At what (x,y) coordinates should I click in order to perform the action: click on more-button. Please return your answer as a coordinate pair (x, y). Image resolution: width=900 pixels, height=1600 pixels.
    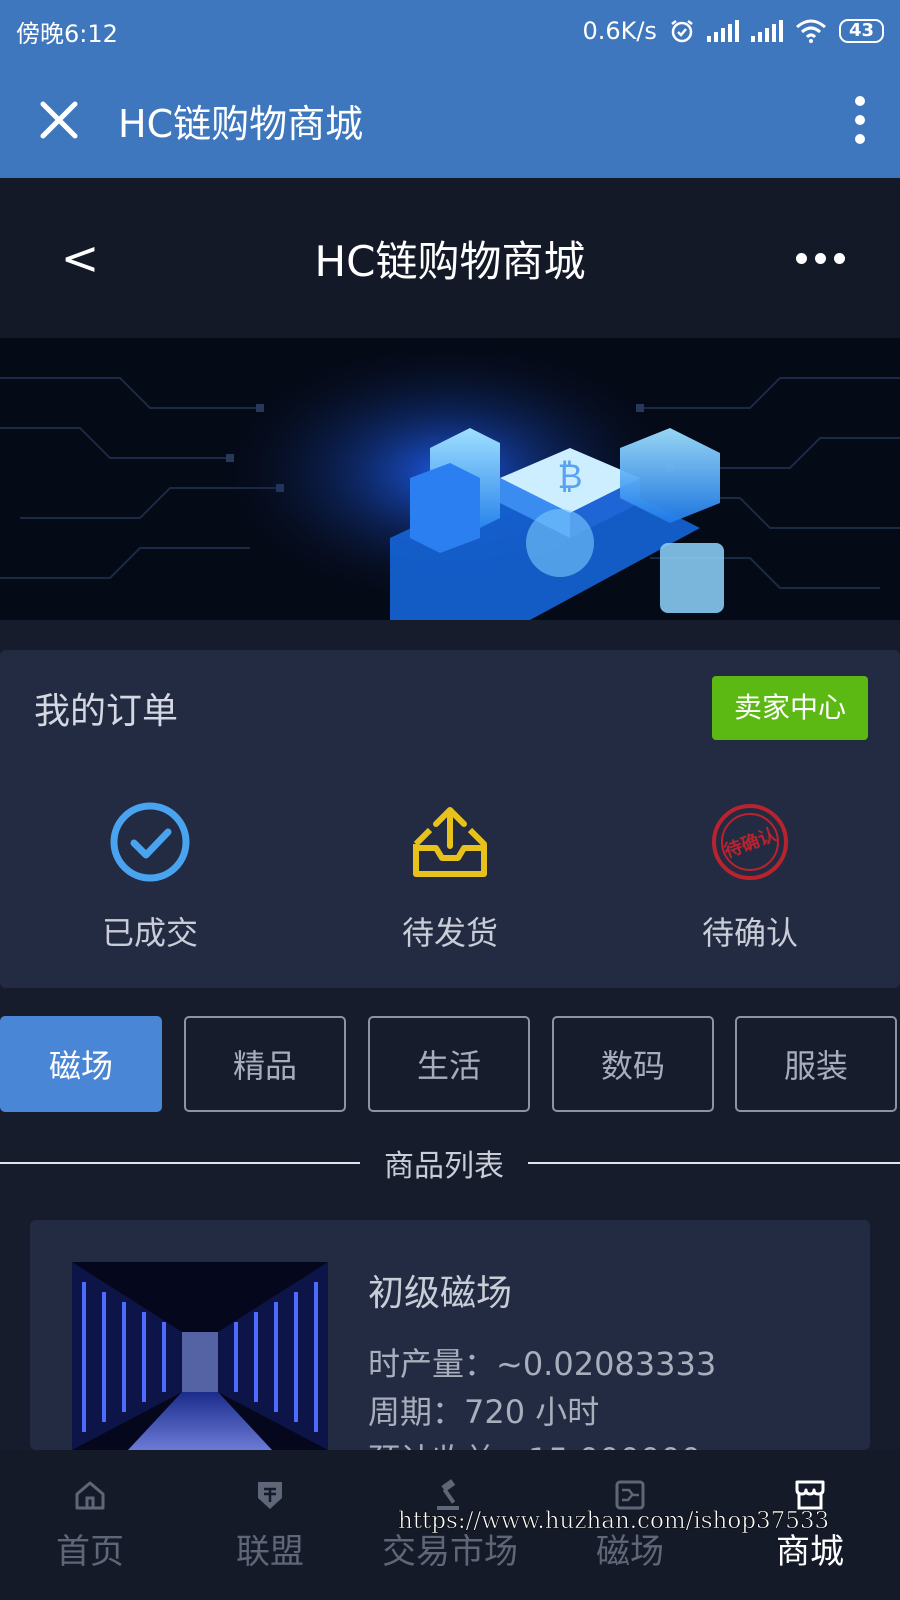
    Looking at the image, I should click on (820, 258).